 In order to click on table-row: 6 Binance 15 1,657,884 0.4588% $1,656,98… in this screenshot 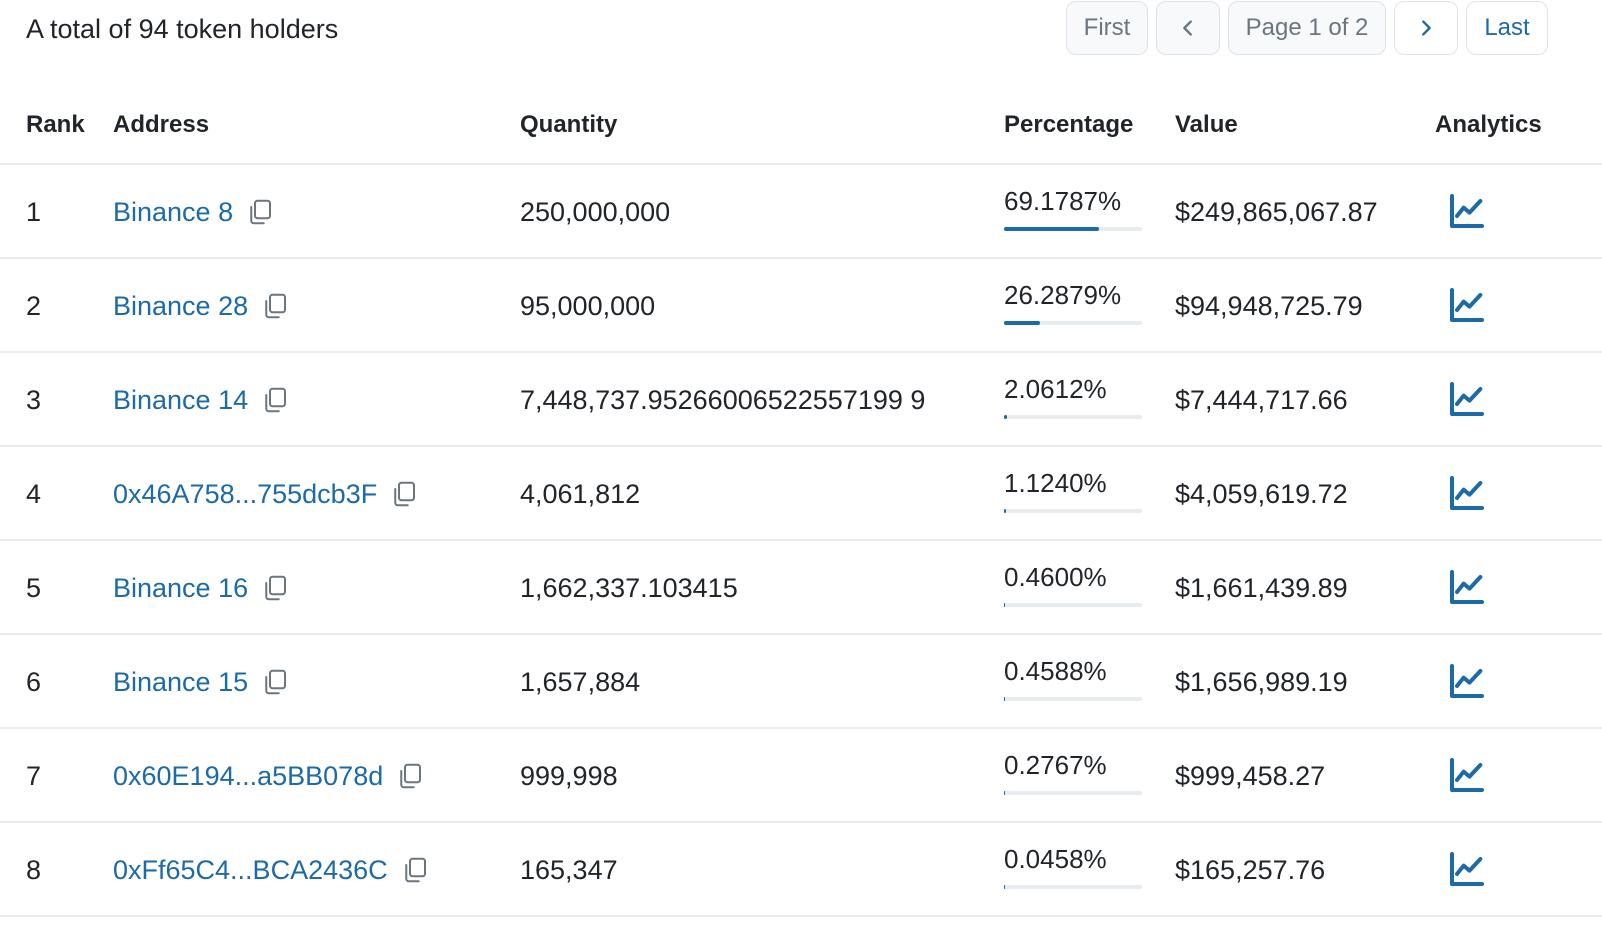, I will do `click(801, 682)`.